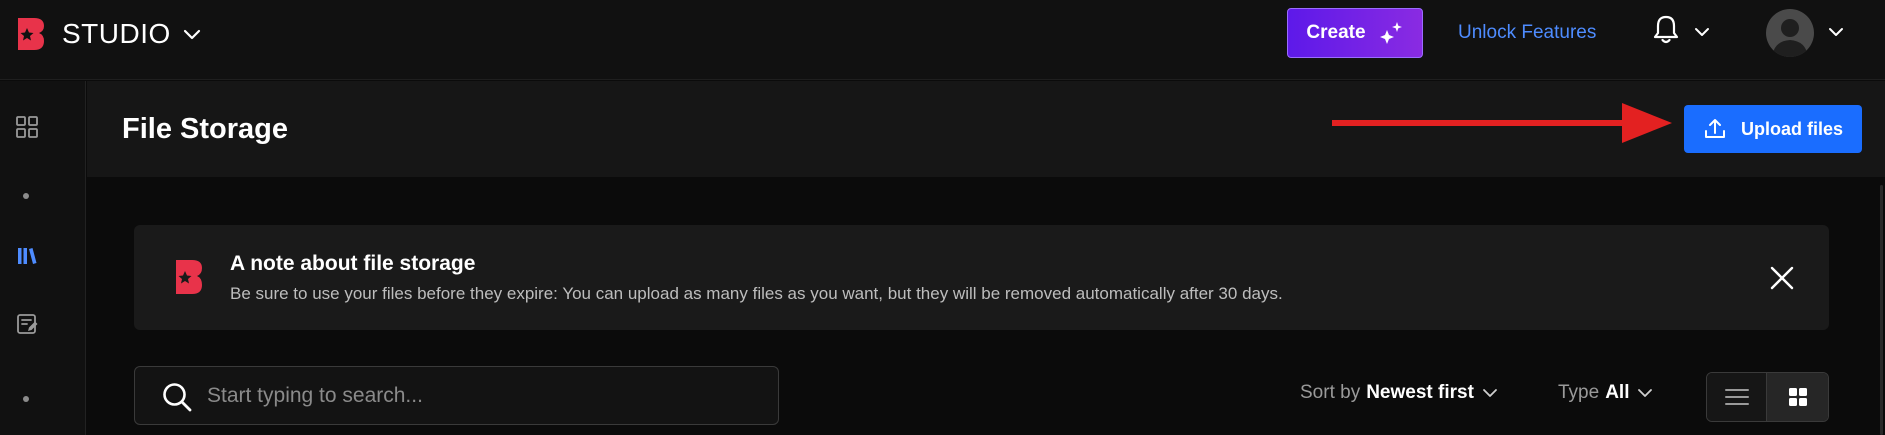 This screenshot has height=435, width=1885. What do you see at coordinates (1714, 128) in the screenshot?
I see `upload-icon` at bounding box center [1714, 128].